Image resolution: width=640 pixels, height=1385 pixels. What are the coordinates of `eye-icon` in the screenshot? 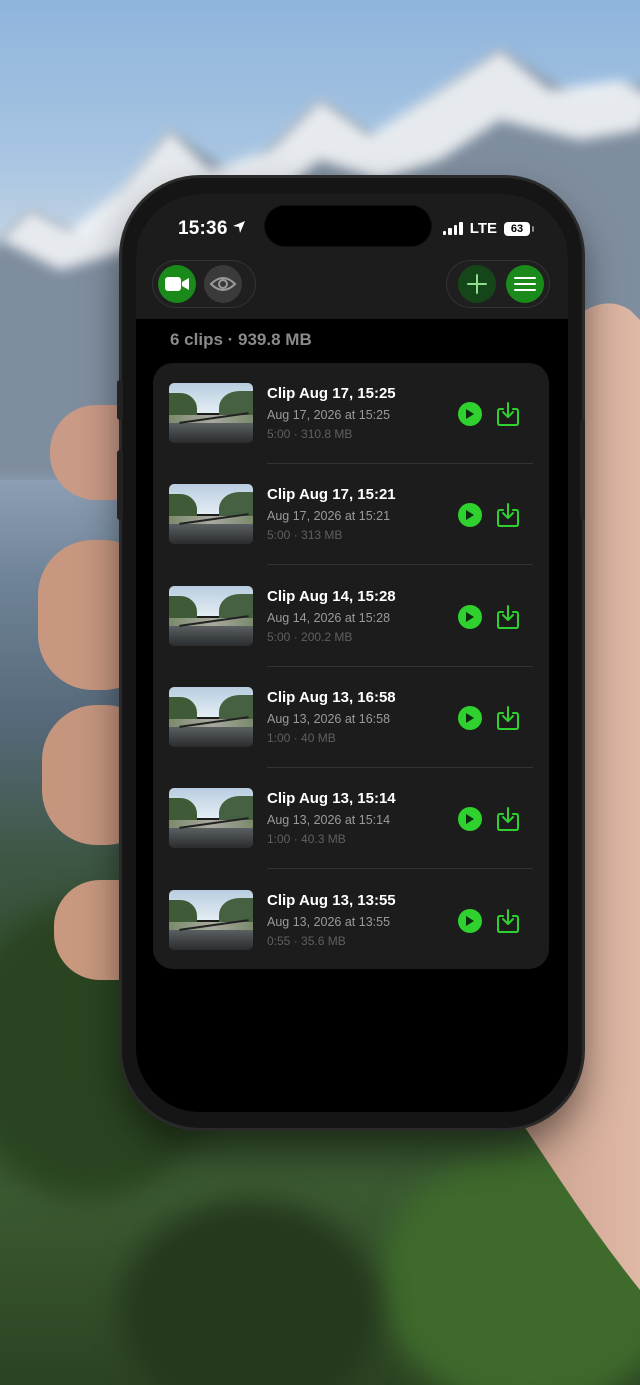 It's located at (223, 284).